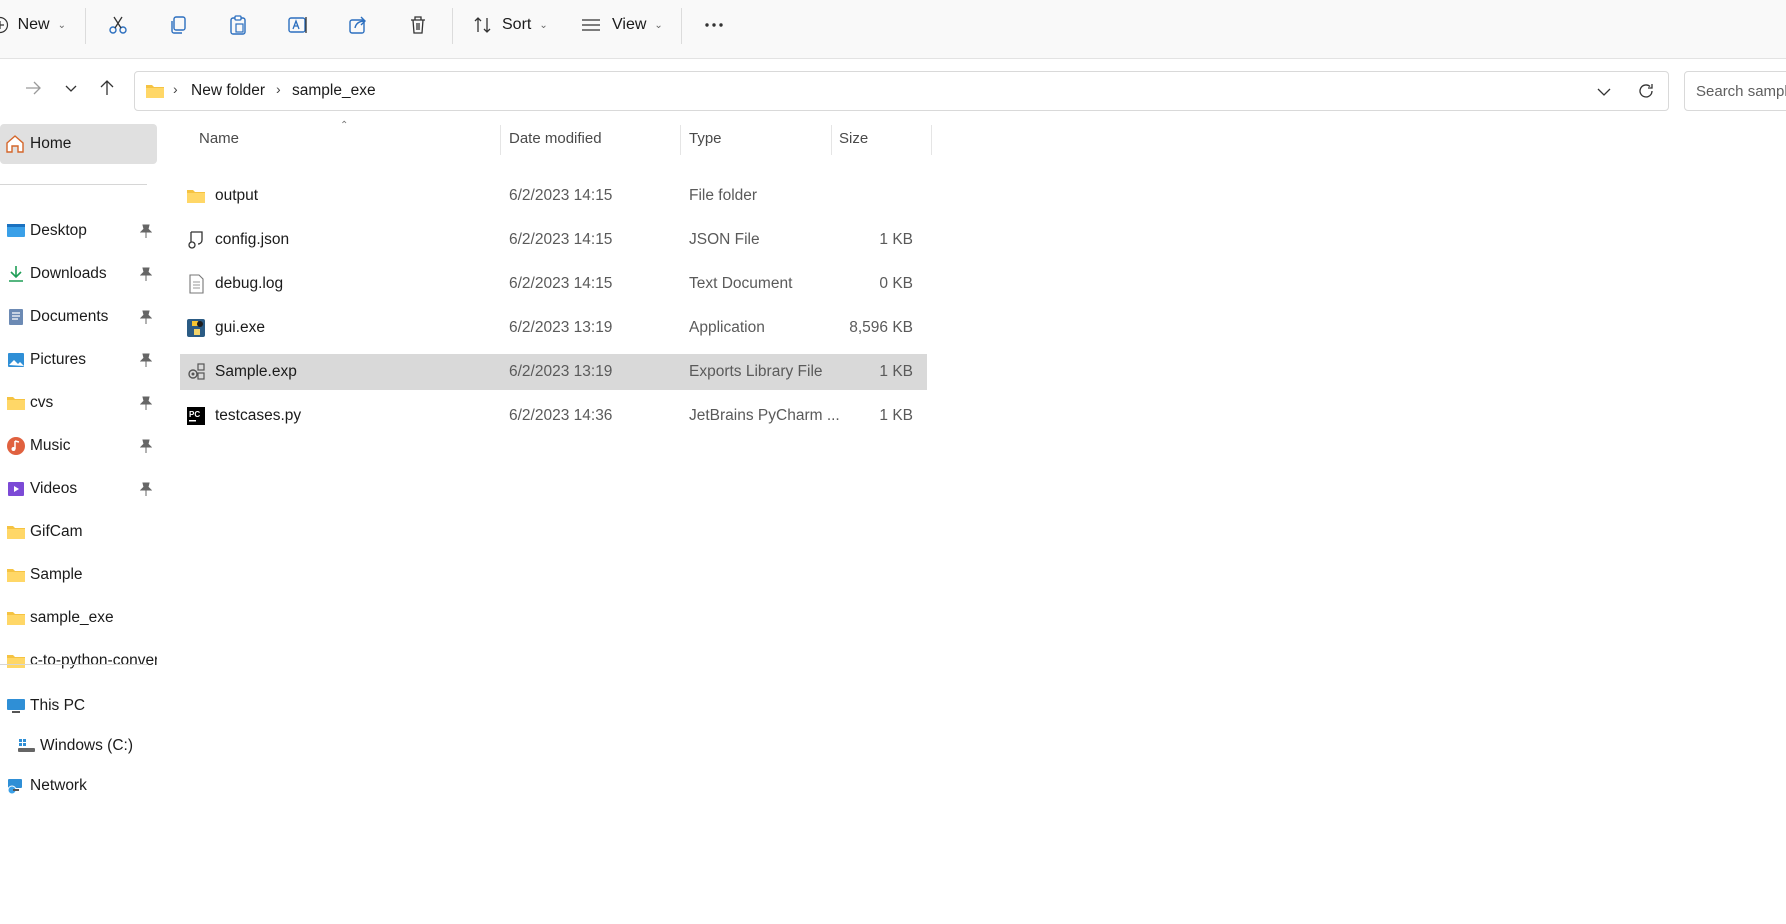 The height and width of the screenshot is (924, 1786). I want to click on sidebar-item-this-pc: This PC, so click(78, 706).